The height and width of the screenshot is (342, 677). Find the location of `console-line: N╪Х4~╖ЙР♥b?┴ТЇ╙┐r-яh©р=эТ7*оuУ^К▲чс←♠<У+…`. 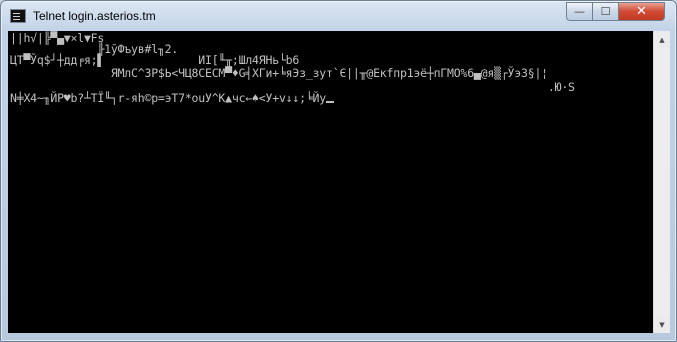

console-line: N╪Х4~╖ЙР♥b?┴ТЇ╙┐r-яh©р=эТ7*оuУ^К▲чс←♠<У+… is located at coordinates (172, 98).